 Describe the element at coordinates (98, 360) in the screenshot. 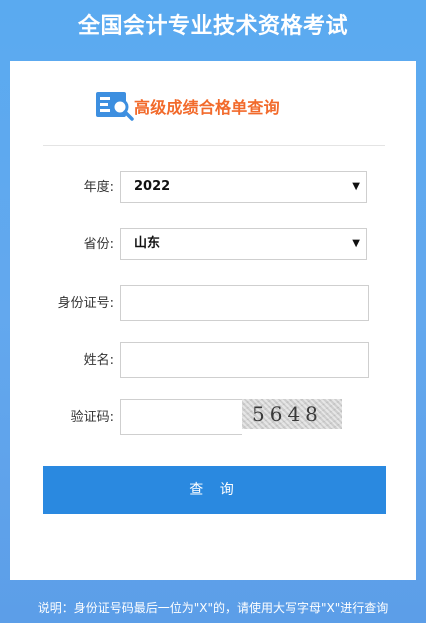

I see `name-label: 姓名:` at that location.